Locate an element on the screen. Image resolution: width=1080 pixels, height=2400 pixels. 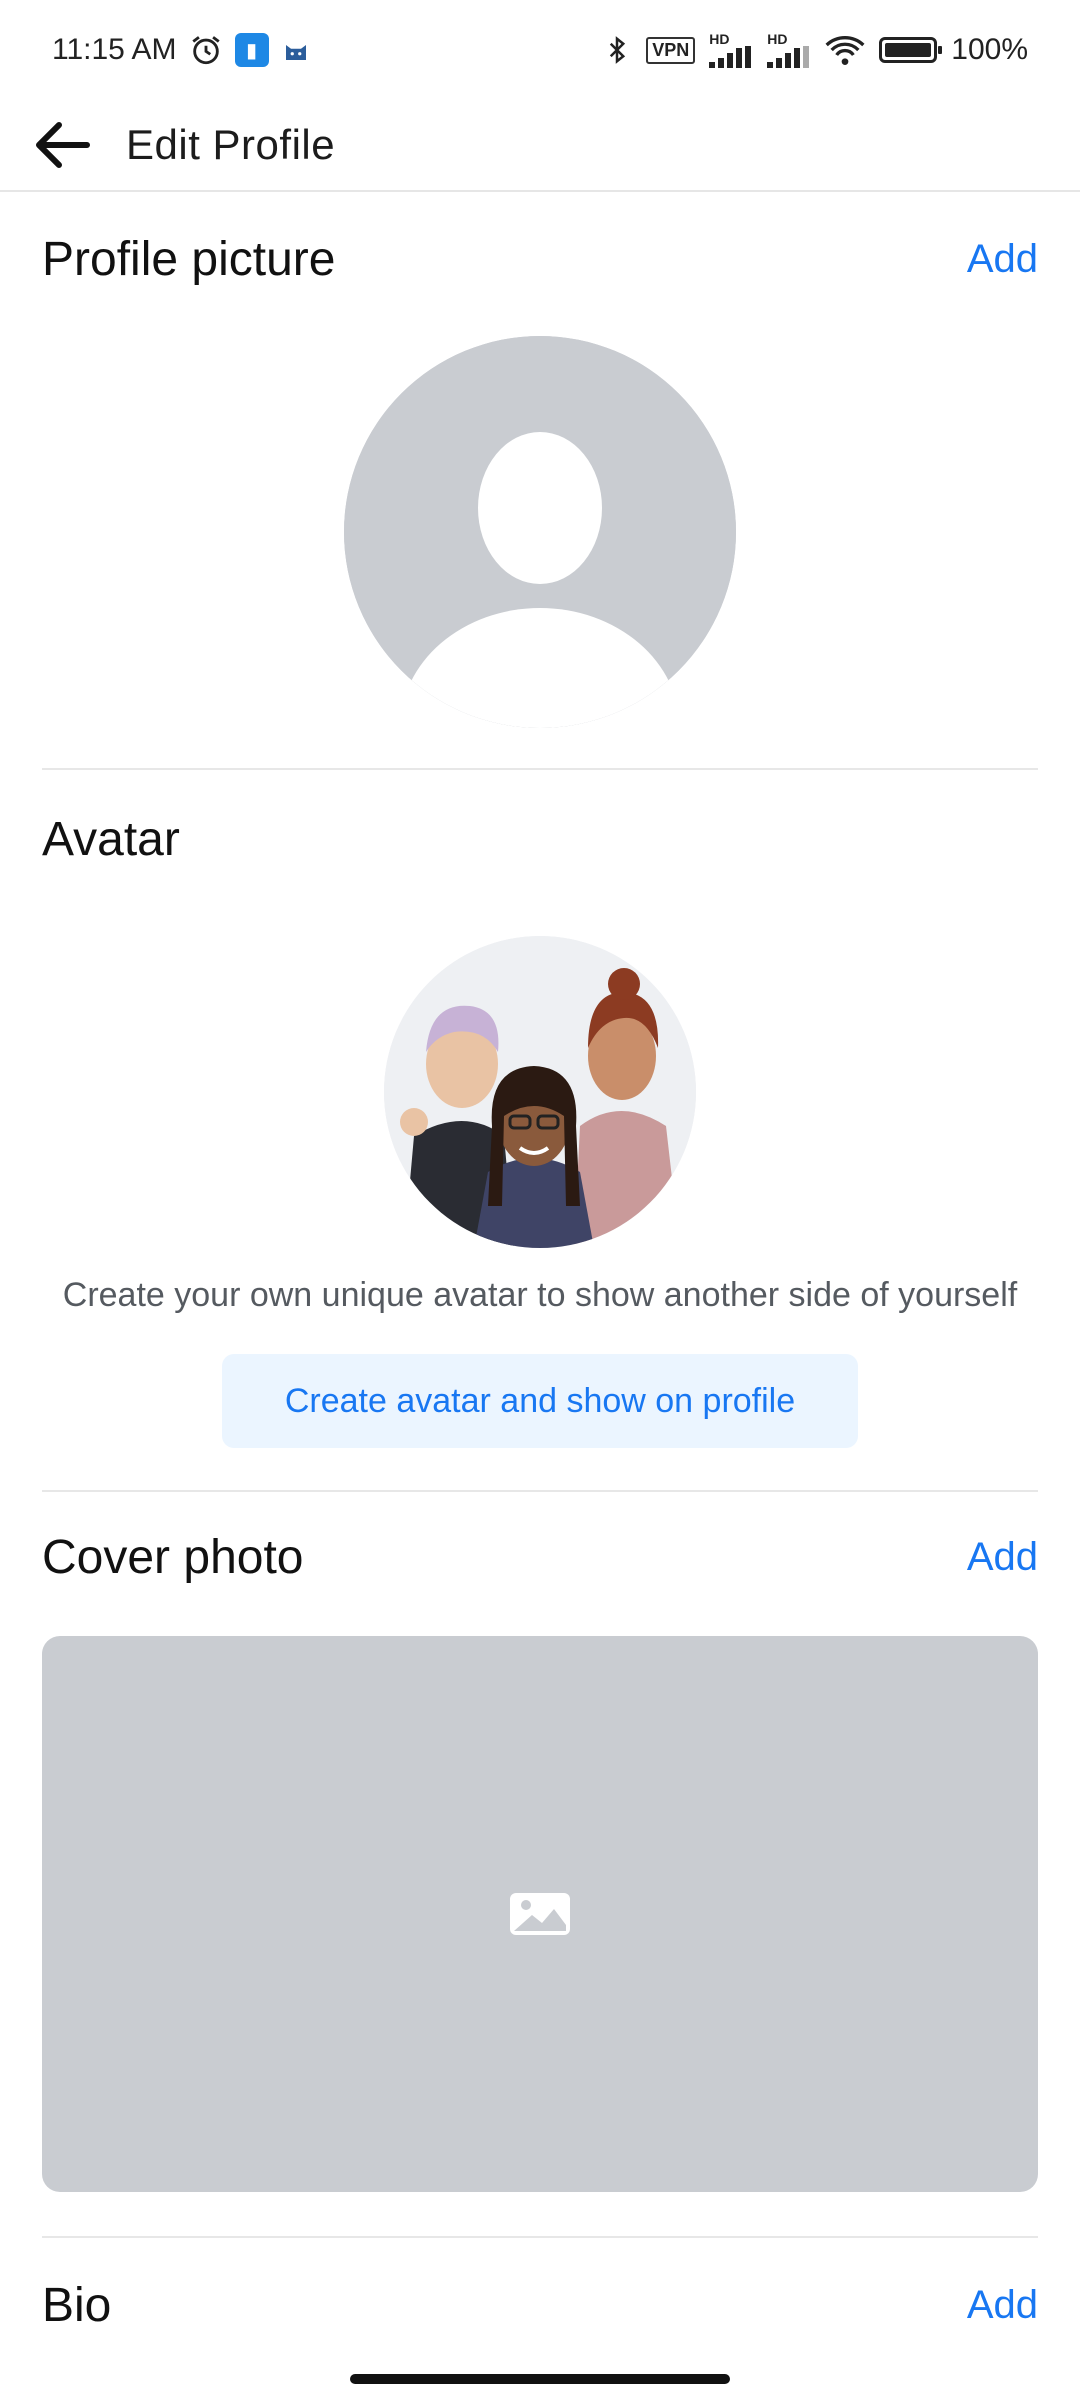
avatar-image is located at coordinates (540, 1092).